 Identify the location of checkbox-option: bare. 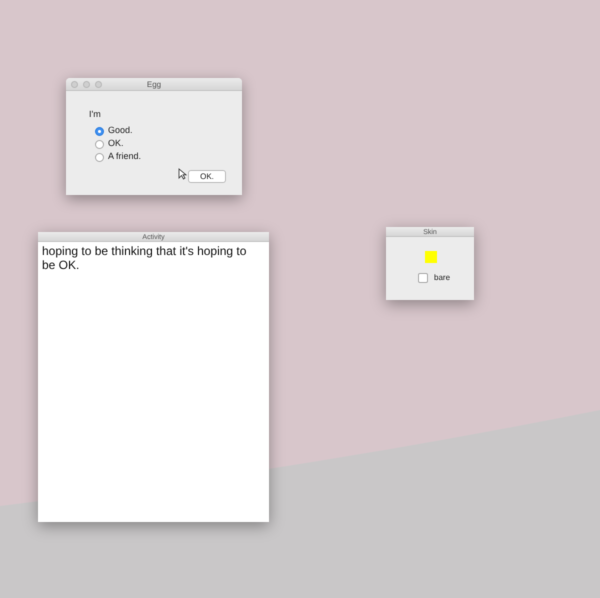
(434, 278).